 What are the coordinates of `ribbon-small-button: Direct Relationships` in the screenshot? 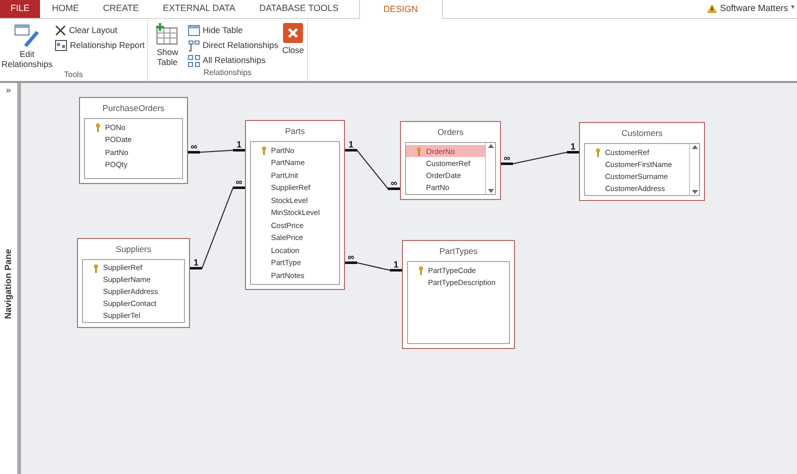 It's located at (233, 45).